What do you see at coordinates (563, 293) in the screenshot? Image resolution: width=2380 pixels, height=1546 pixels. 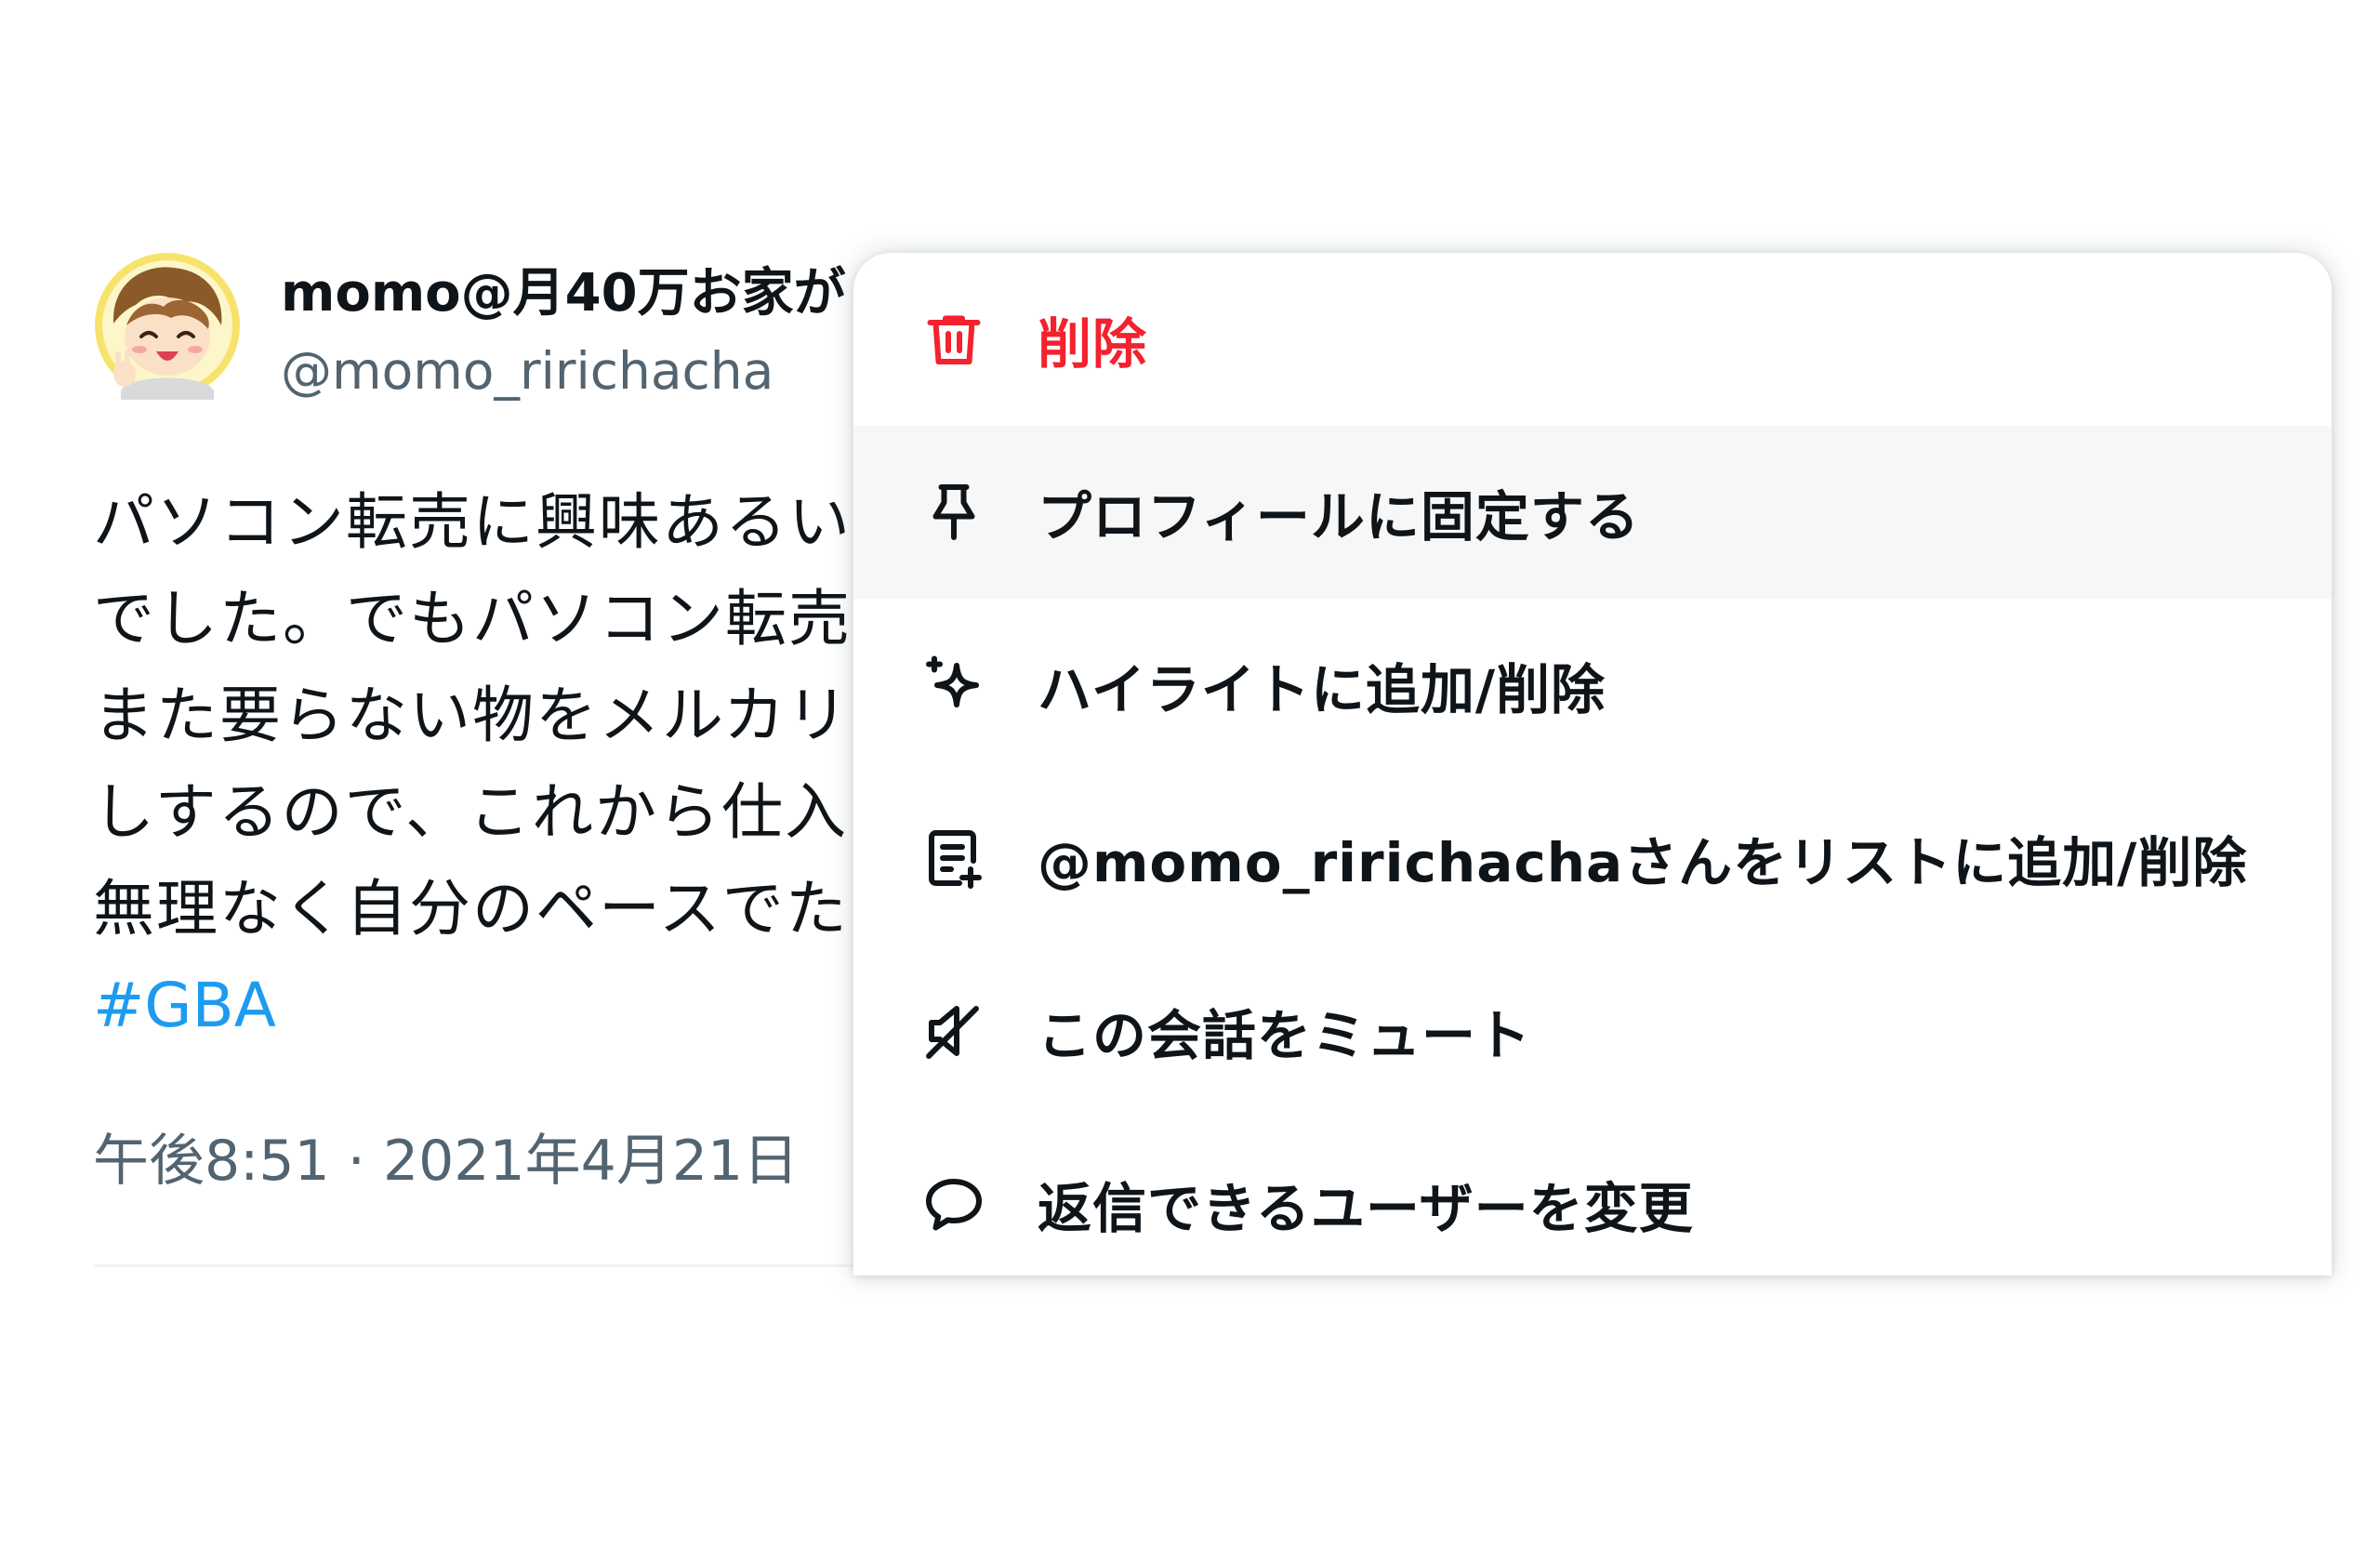 I see `display-name: momo@月40万お家が` at bounding box center [563, 293].